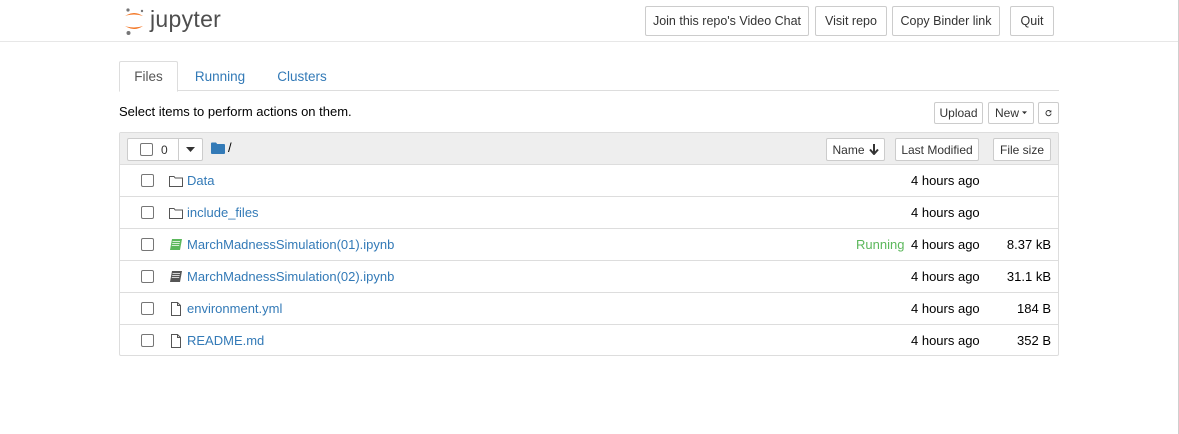  I want to click on refresh-button, so click(1048, 113).